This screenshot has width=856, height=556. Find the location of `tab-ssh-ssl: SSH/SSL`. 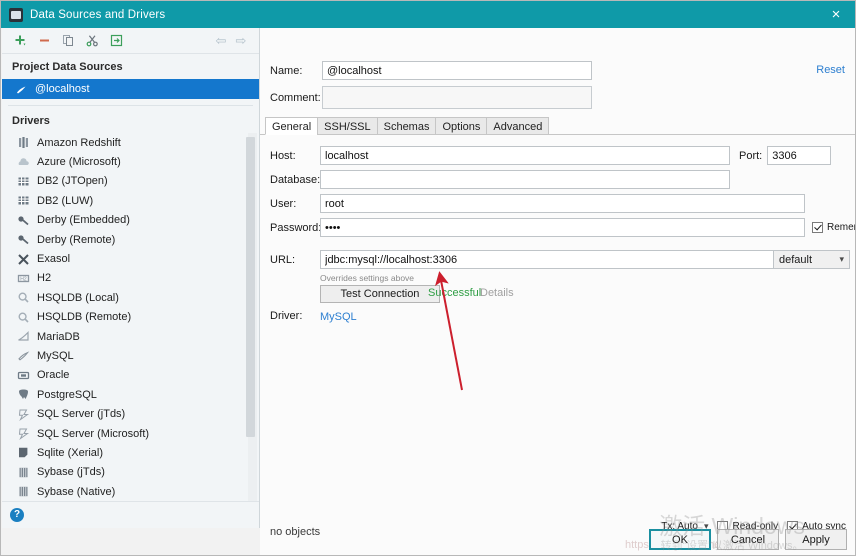

tab-ssh-ssl: SSH/SSL is located at coordinates (347, 126).